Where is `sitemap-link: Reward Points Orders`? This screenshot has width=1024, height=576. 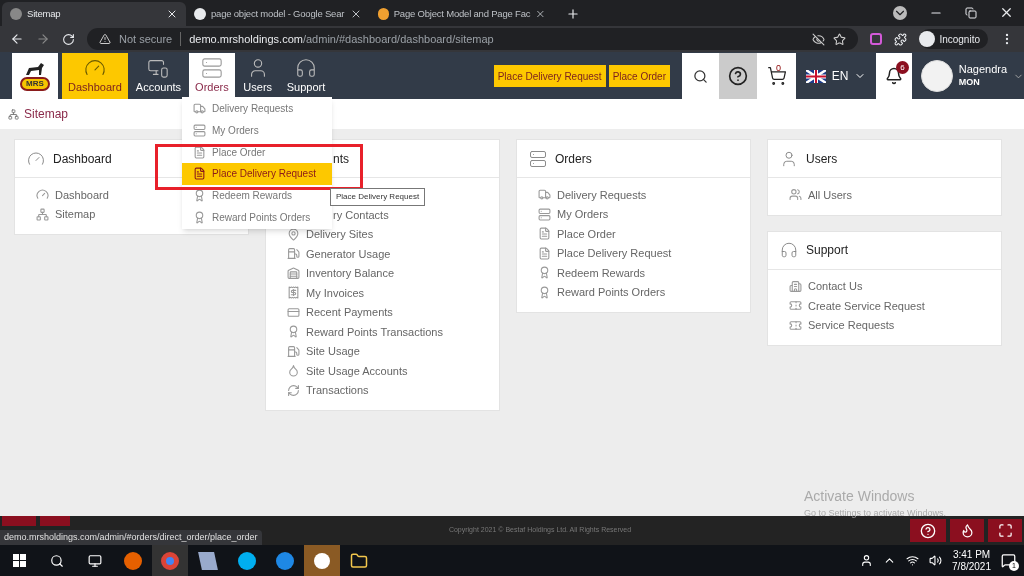
sitemap-link: Reward Points Orders is located at coordinates (611, 292).